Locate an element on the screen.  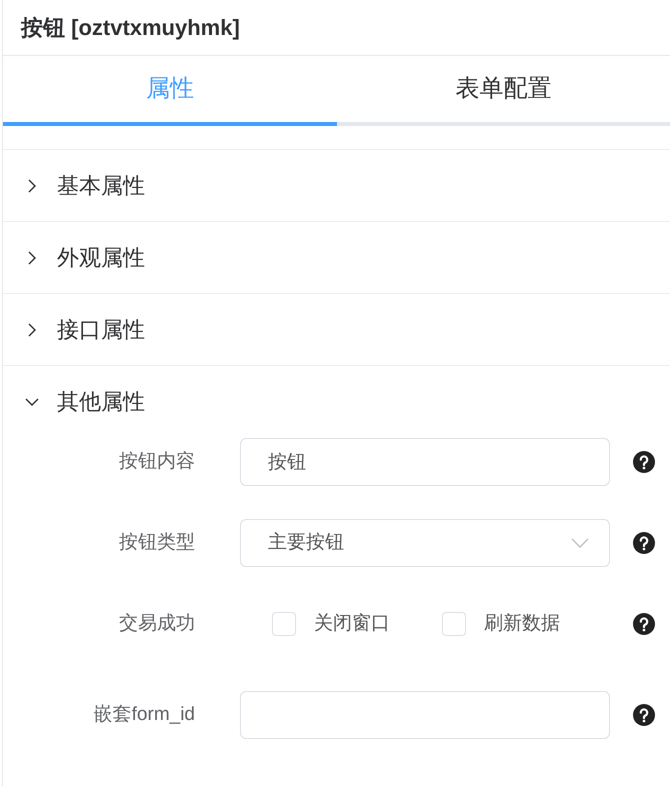
panel-title: 按钮 [oztvtxmuyhmk] is located at coordinates (130, 28).